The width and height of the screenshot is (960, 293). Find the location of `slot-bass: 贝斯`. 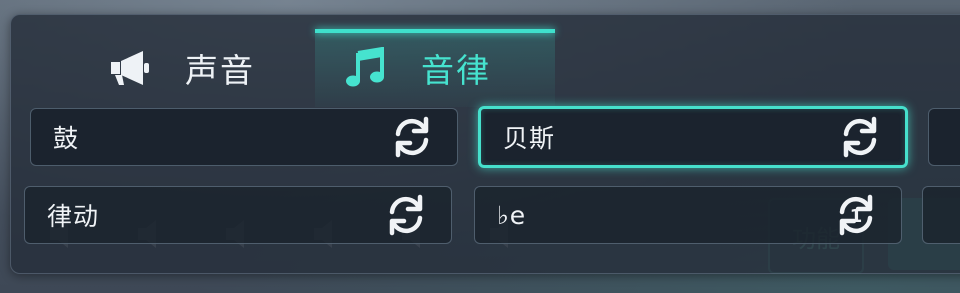

slot-bass: 贝斯 is located at coordinates (693, 137).